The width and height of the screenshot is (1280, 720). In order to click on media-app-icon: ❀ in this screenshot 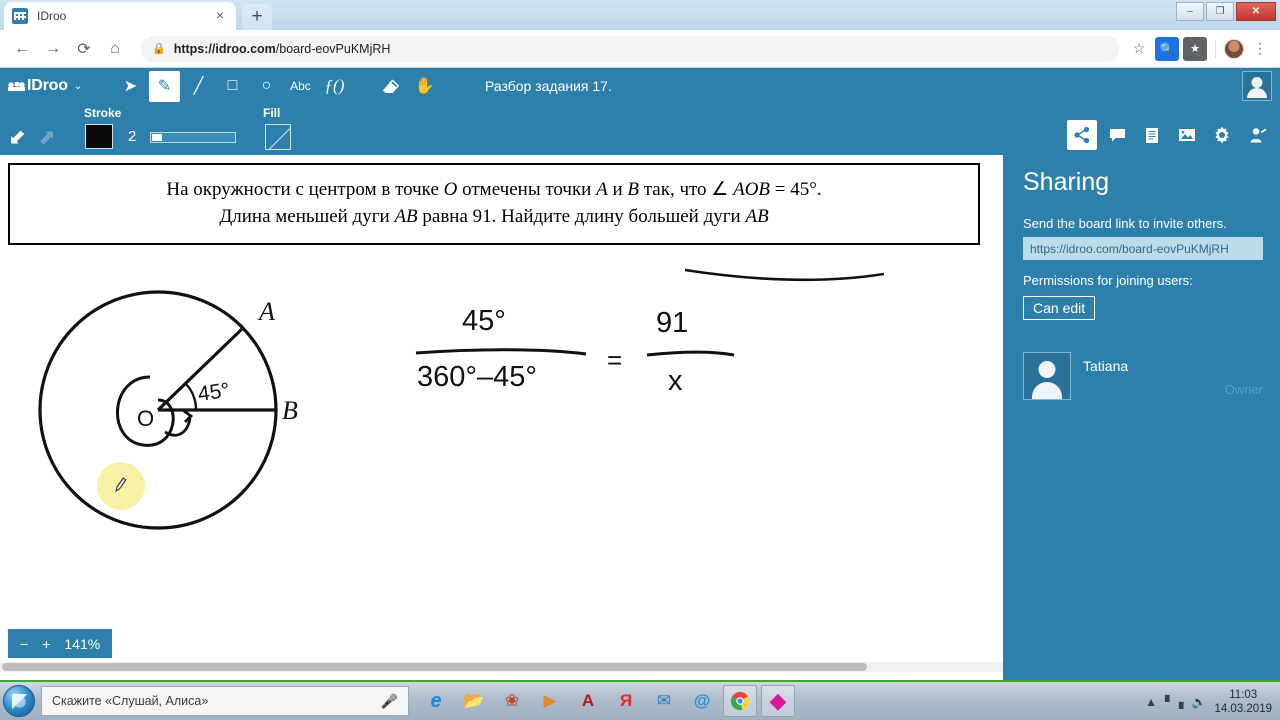, I will do `click(512, 701)`.